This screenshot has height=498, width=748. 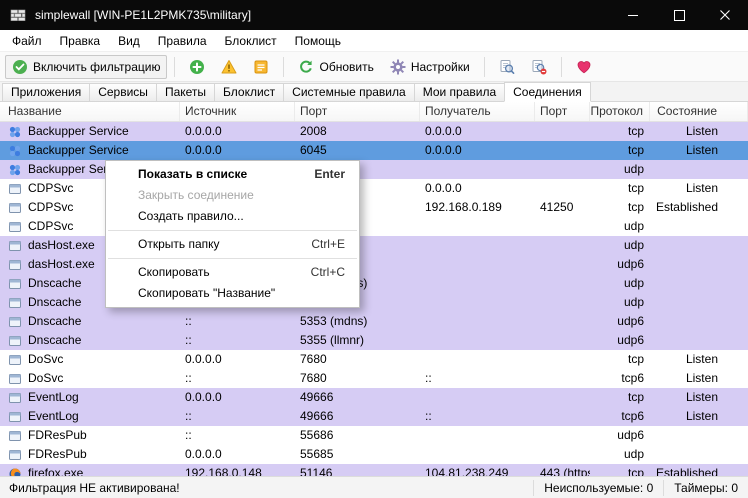 What do you see at coordinates (374, 359) in the screenshot?
I see `table-row: DoSvc 0.0.0.0 7680 tcp Listen` at bounding box center [374, 359].